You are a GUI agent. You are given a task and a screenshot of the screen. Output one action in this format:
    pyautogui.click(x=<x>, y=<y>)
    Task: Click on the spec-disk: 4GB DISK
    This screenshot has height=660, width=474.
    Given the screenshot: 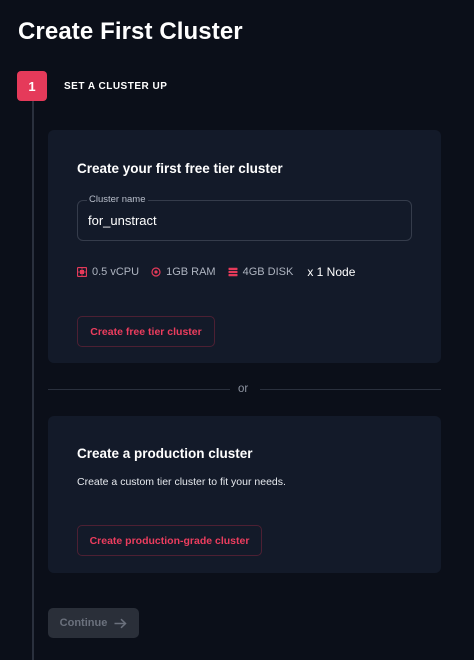 What is the action you would take?
    pyautogui.click(x=261, y=272)
    